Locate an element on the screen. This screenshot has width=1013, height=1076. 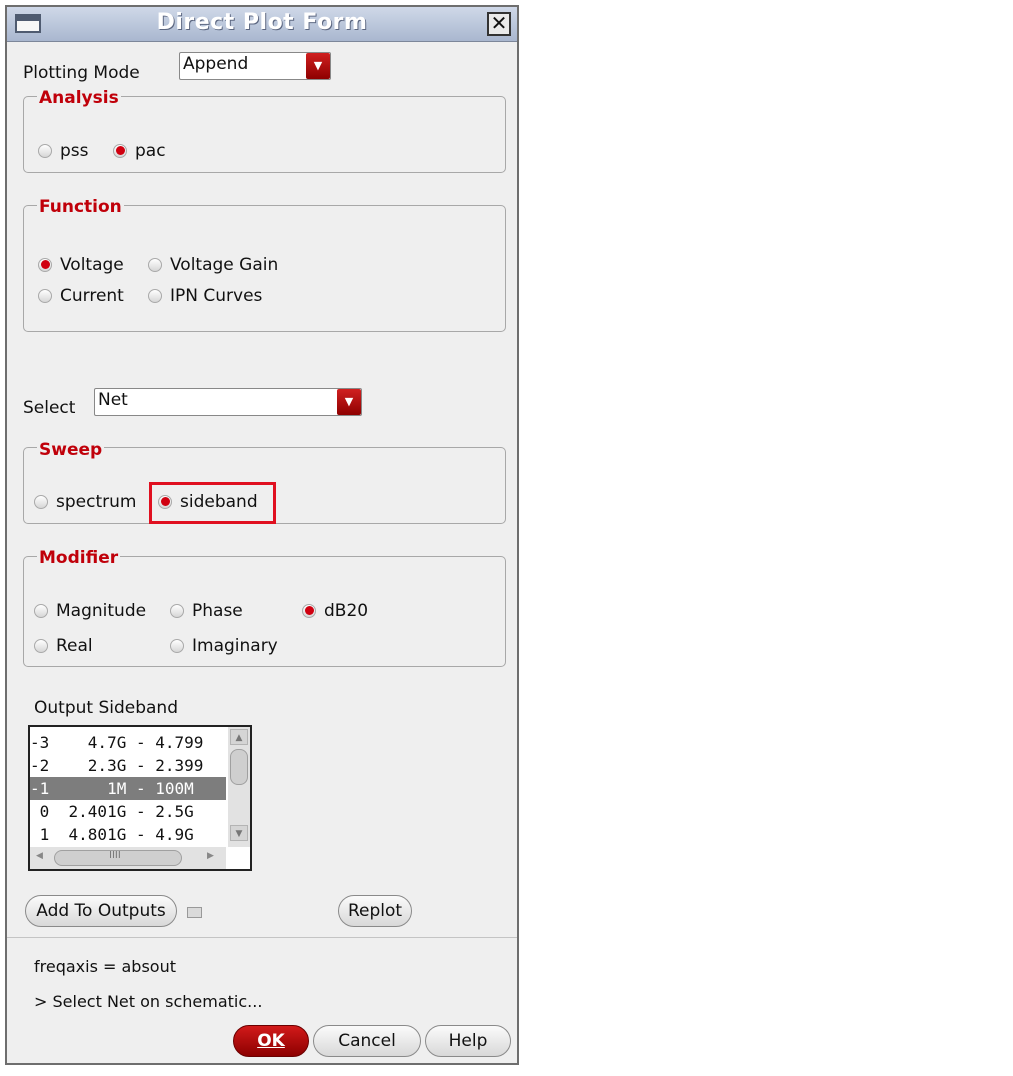
scroll-thumb: IIII is located at coordinates (118, 858).